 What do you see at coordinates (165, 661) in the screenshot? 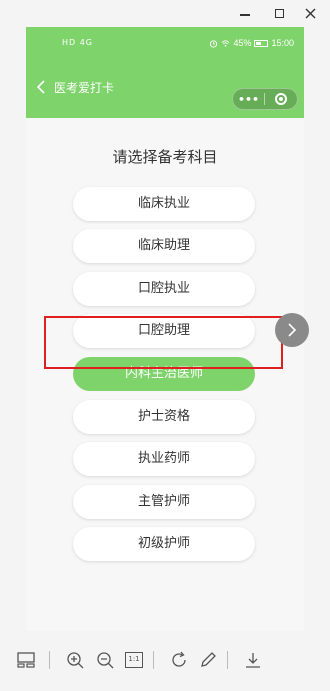
I see `viewer-toolbar: 1:1` at bounding box center [165, 661].